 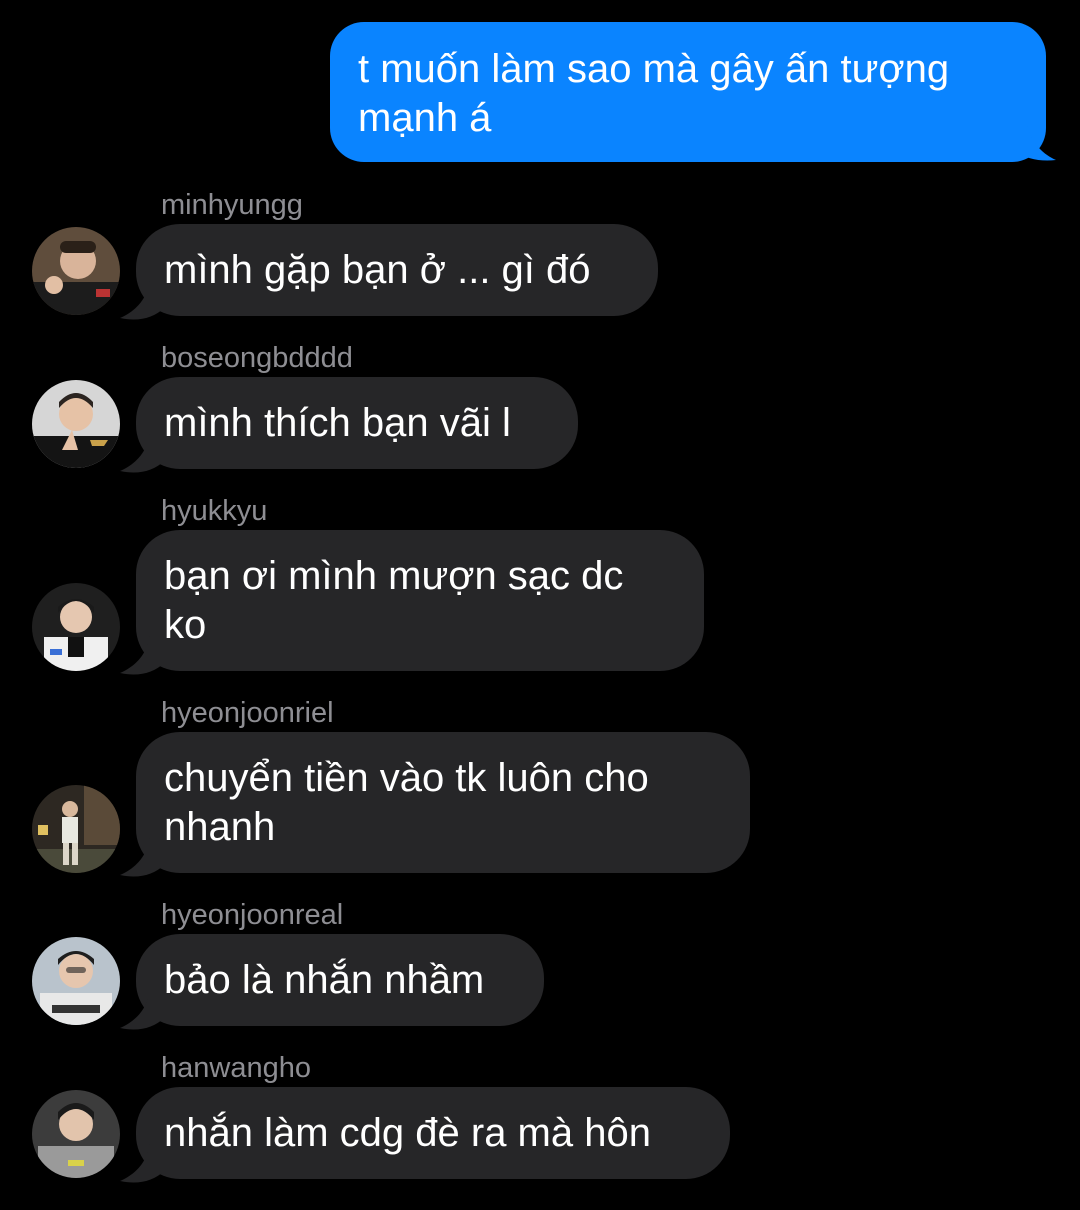 What do you see at coordinates (1034, 139) in the screenshot?
I see `outgoing-bubble-tail` at bounding box center [1034, 139].